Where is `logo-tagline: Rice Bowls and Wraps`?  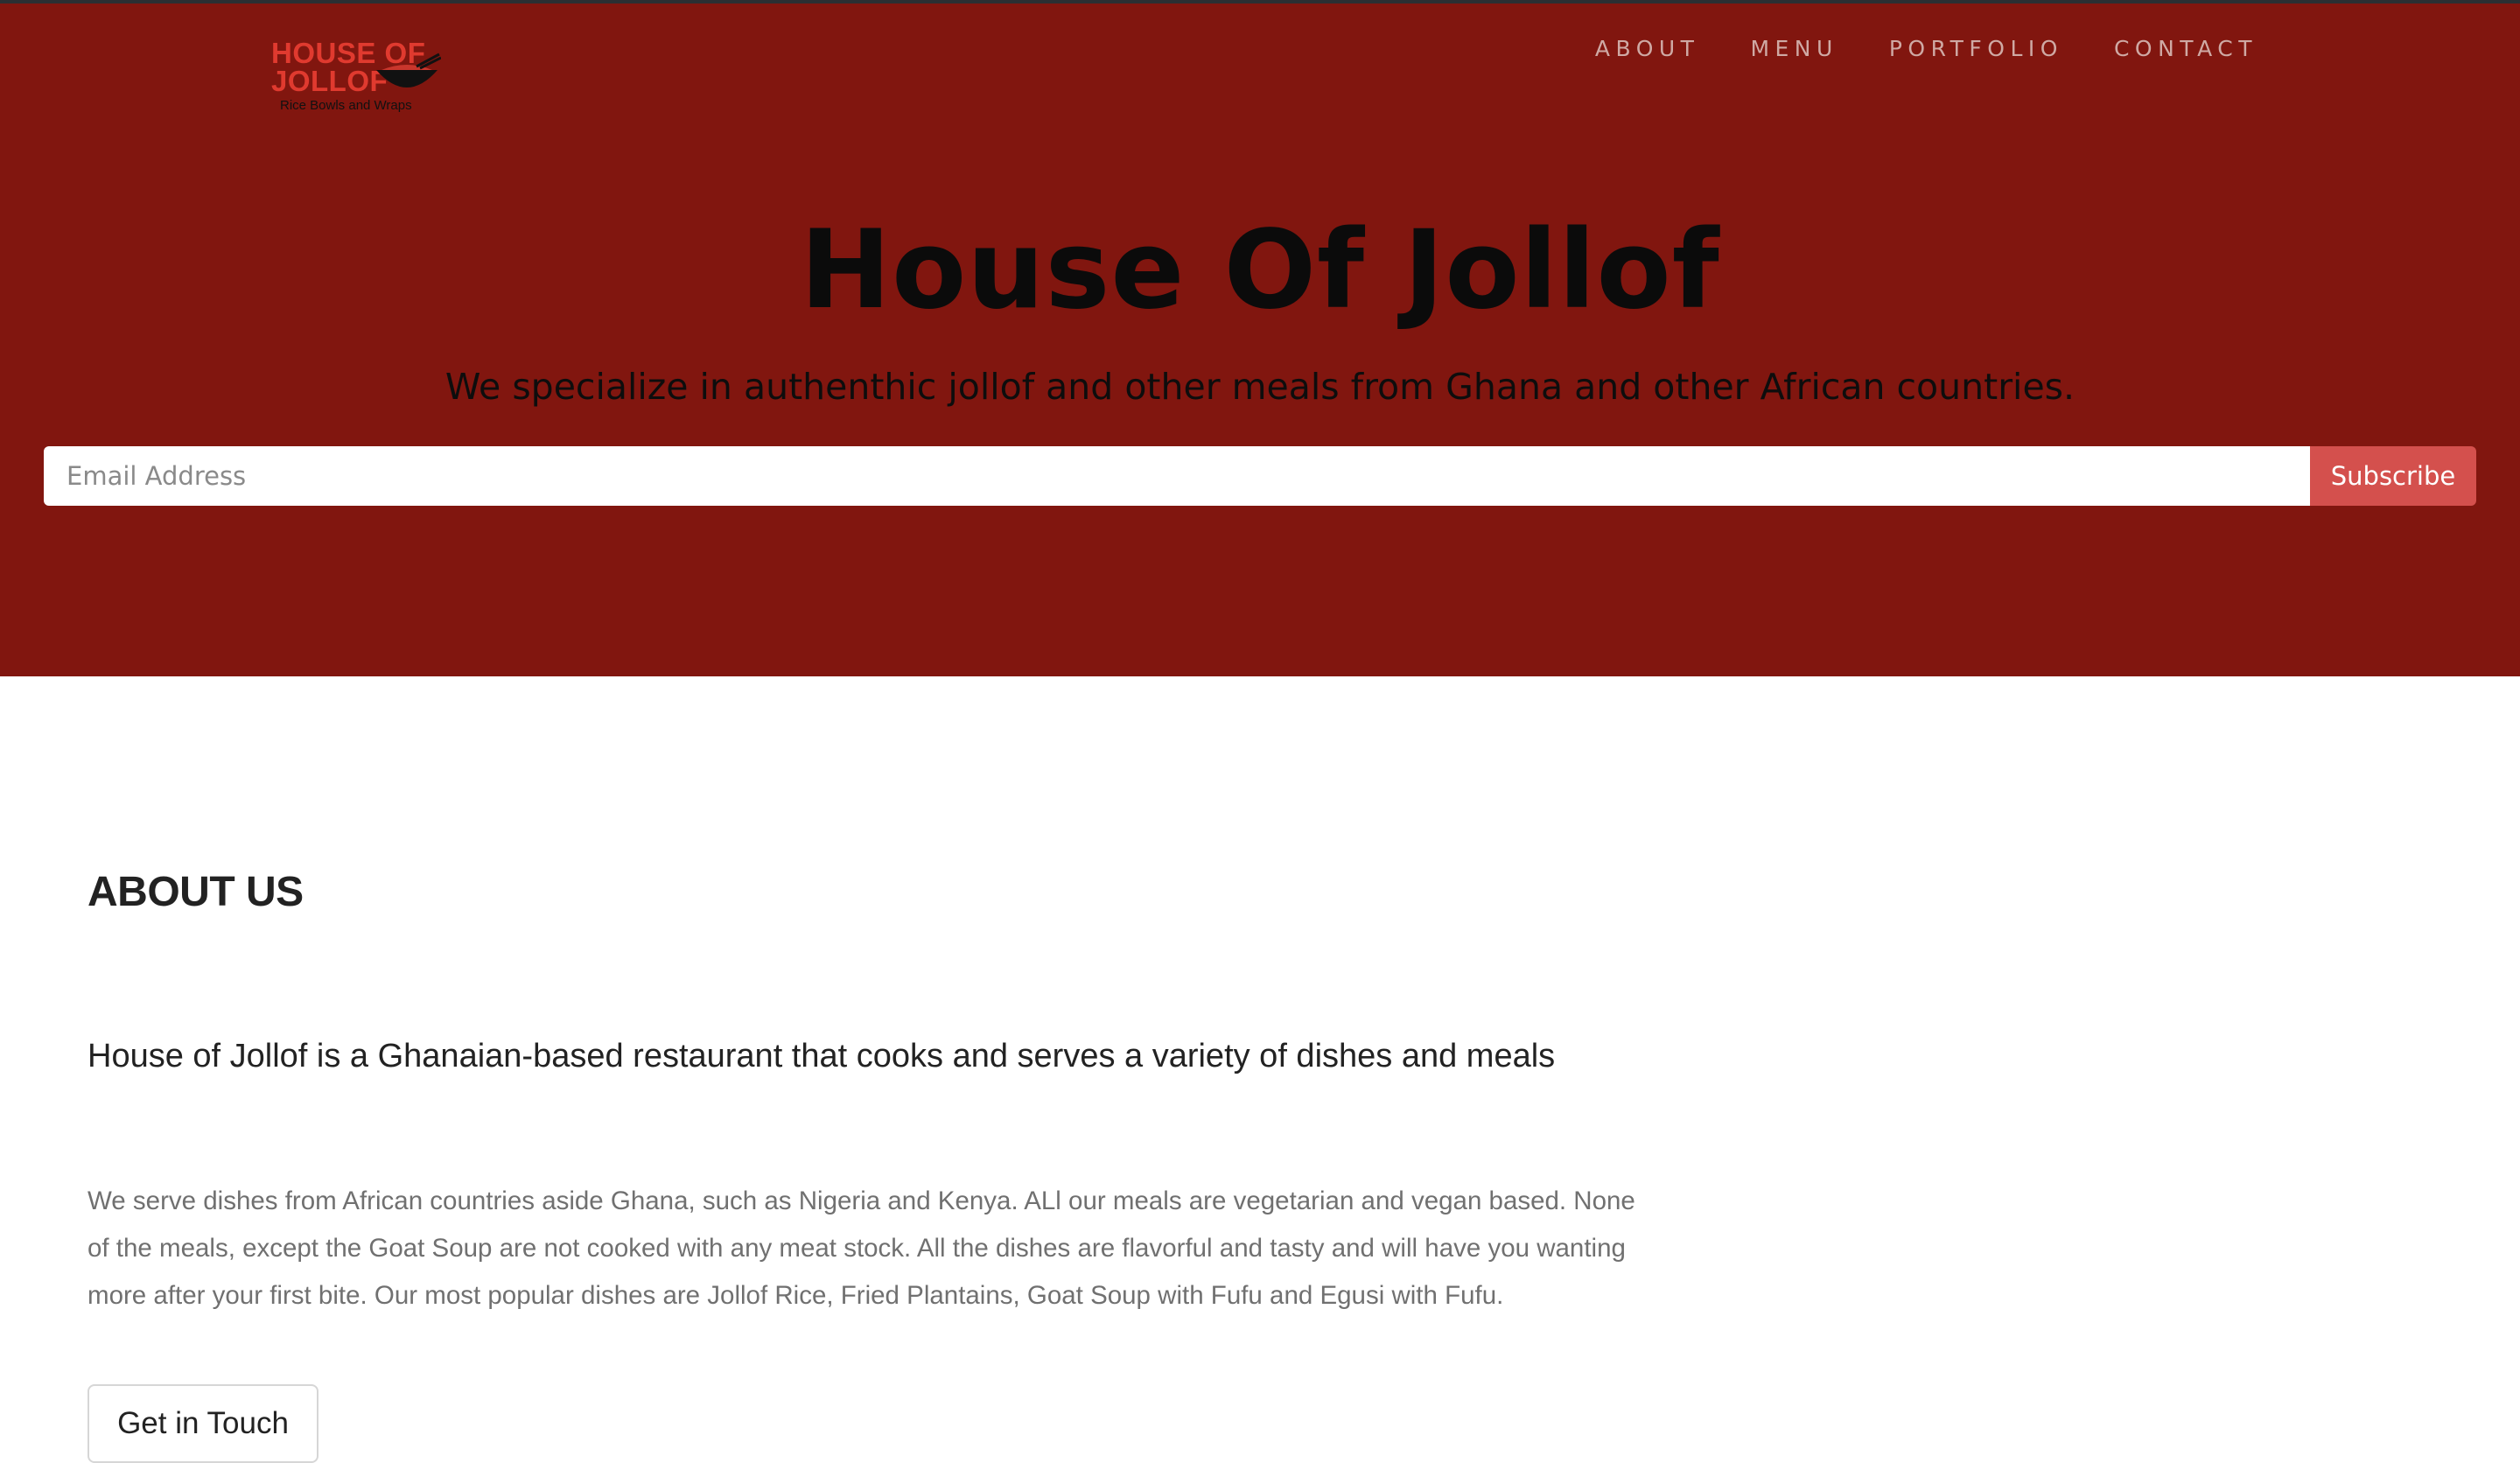
logo-tagline: Rice Bowls and Wraps is located at coordinates (346, 105).